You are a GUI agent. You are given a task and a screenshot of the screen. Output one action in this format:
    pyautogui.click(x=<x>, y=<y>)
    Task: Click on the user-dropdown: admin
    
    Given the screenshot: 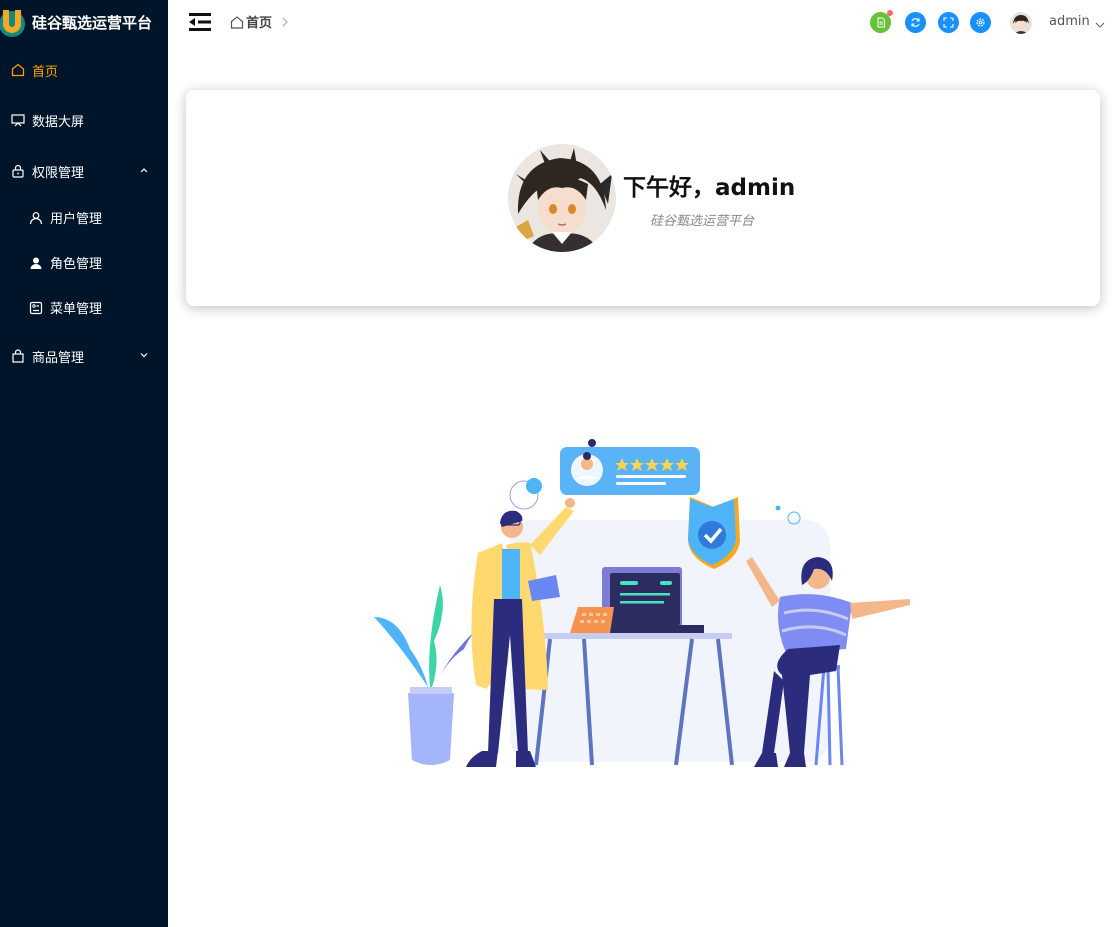 What is the action you would take?
    pyautogui.click(x=1077, y=21)
    